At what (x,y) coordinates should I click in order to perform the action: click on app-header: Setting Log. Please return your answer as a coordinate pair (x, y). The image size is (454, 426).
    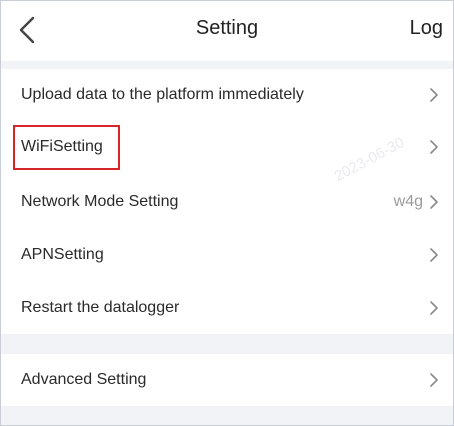
    Looking at the image, I should click on (227, 31).